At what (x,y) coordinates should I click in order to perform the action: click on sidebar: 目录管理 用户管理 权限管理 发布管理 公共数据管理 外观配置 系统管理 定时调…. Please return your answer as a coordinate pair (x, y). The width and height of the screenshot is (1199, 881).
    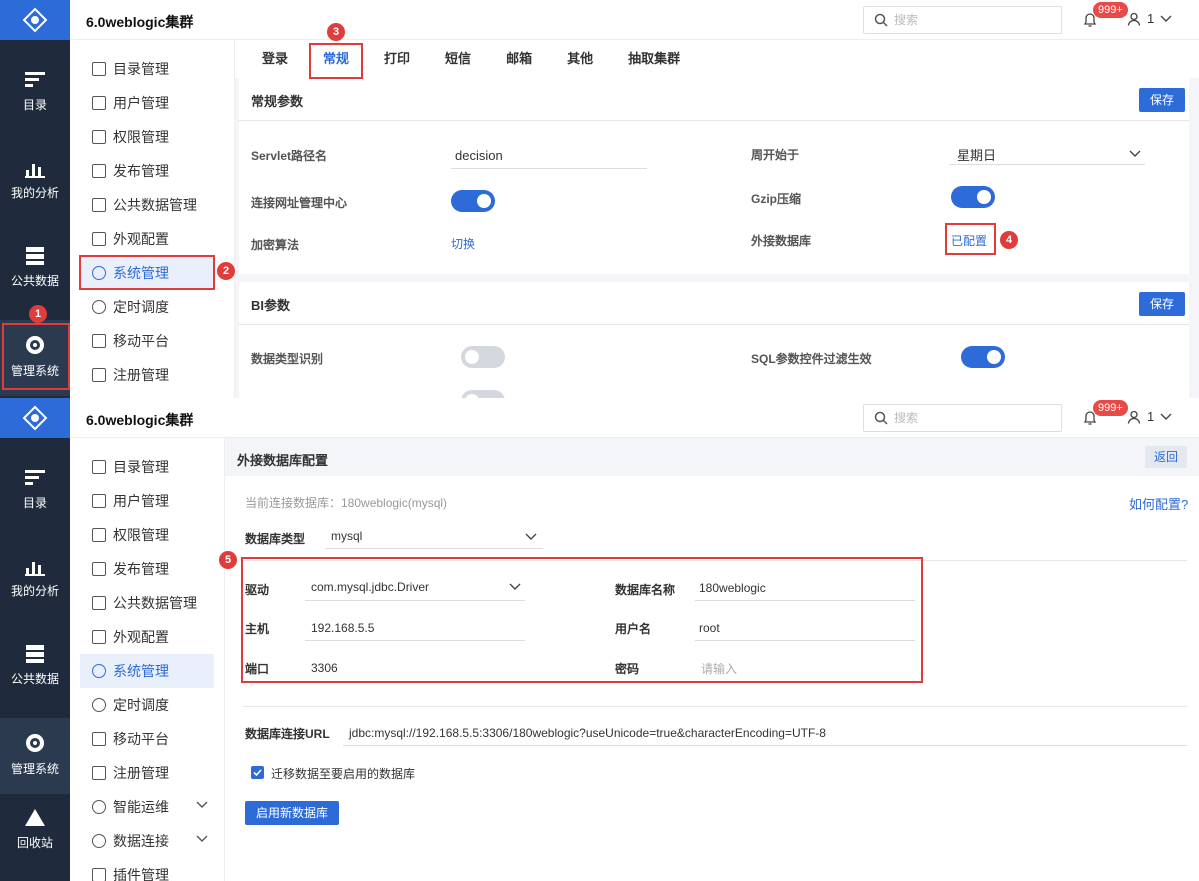
    Looking at the image, I should click on (147, 659).